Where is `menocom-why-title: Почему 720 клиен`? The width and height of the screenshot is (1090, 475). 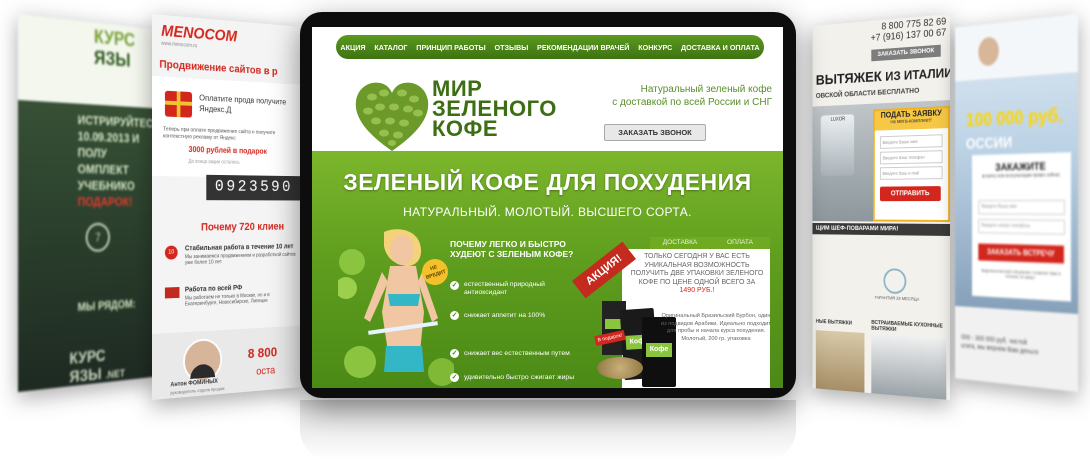 menocom-why-title: Почему 720 клиен is located at coordinates (242, 227).